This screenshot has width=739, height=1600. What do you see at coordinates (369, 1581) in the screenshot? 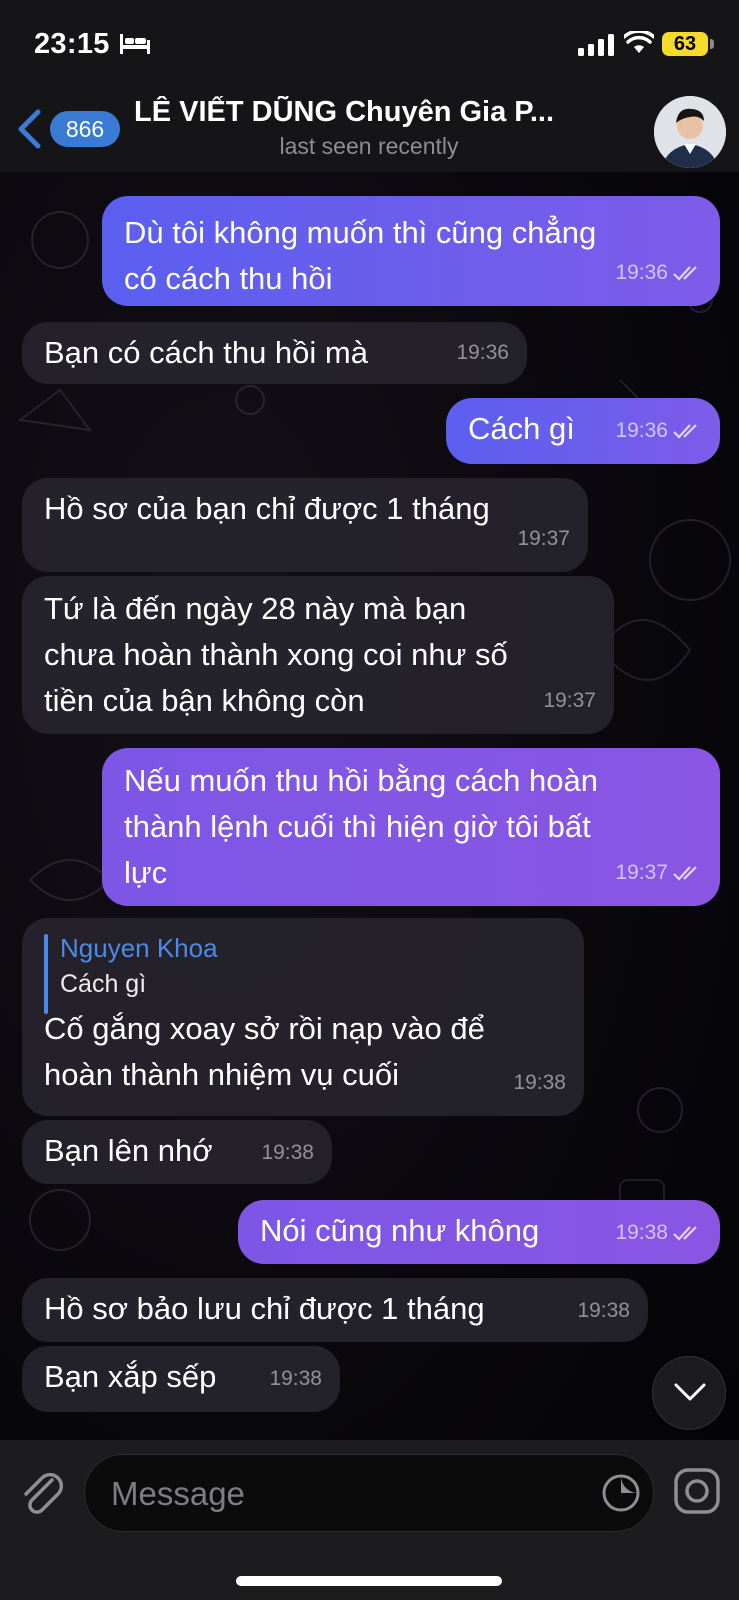
I see `home-indicator` at bounding box center [369, 1581].